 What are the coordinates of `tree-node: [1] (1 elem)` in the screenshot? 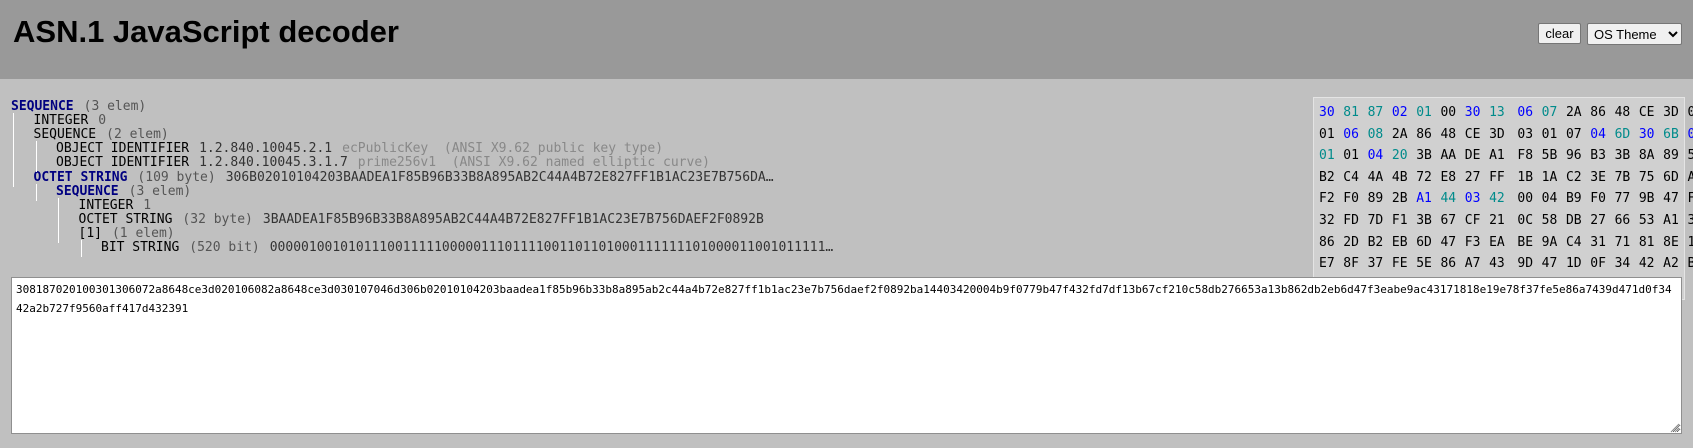 It's located at (127, 233).